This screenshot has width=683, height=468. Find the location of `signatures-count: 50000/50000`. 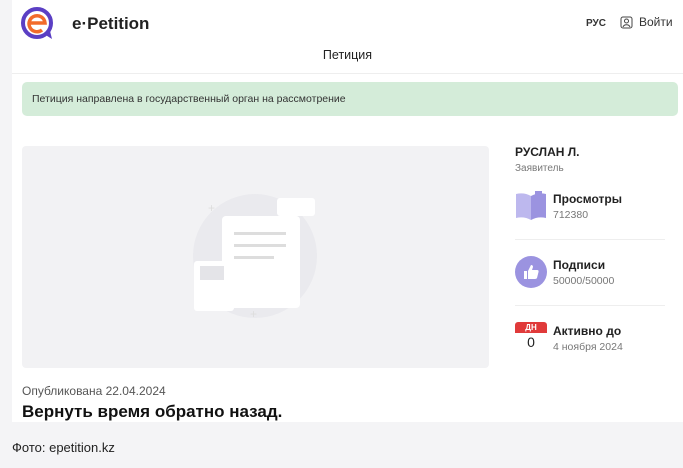

signatures-count: 50000/50000 is located at coordinates (584, 281).